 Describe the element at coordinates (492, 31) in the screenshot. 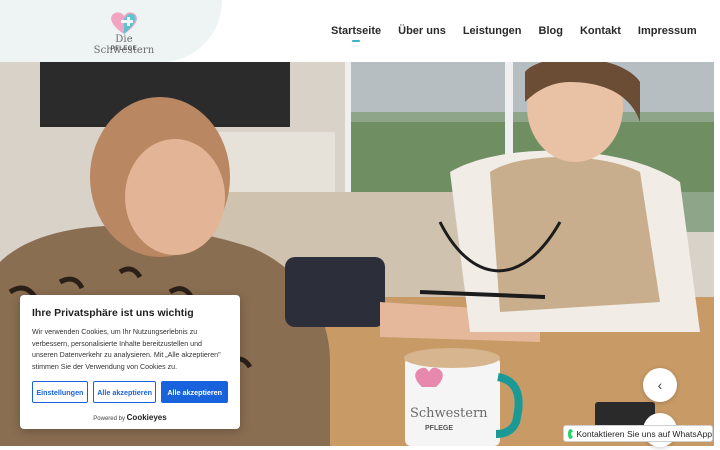

I see `nav-item-leistungen: Leistungen` at that location.